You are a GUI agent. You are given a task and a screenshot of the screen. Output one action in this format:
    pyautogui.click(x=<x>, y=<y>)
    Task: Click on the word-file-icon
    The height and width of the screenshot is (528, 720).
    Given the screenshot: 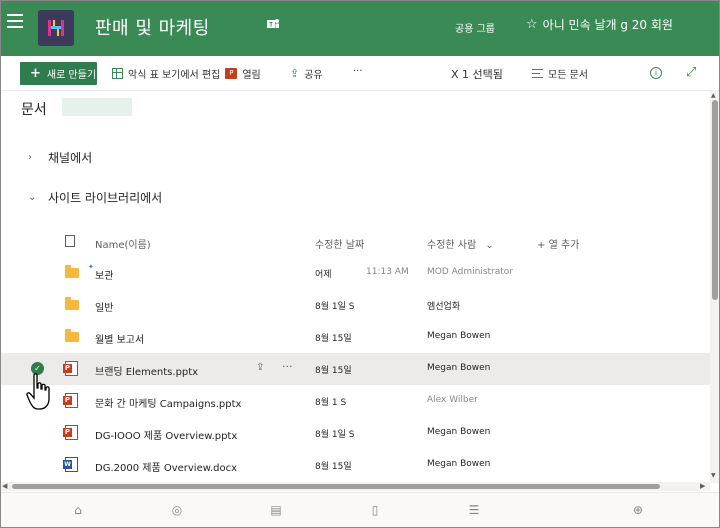 What is the action you would take?
    pyautogui.click(x=70, y=464)
    